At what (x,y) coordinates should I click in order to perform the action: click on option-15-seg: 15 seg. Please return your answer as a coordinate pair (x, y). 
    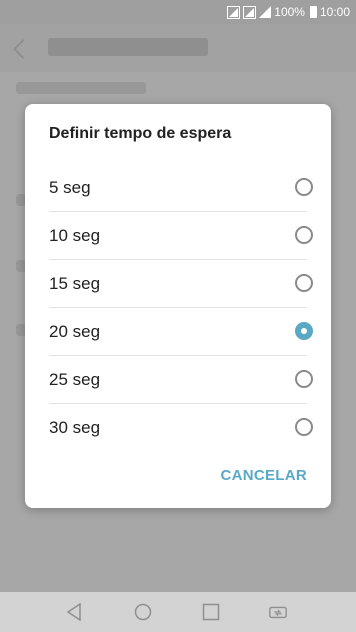
    Looking at the image, I should click on (181, 284).